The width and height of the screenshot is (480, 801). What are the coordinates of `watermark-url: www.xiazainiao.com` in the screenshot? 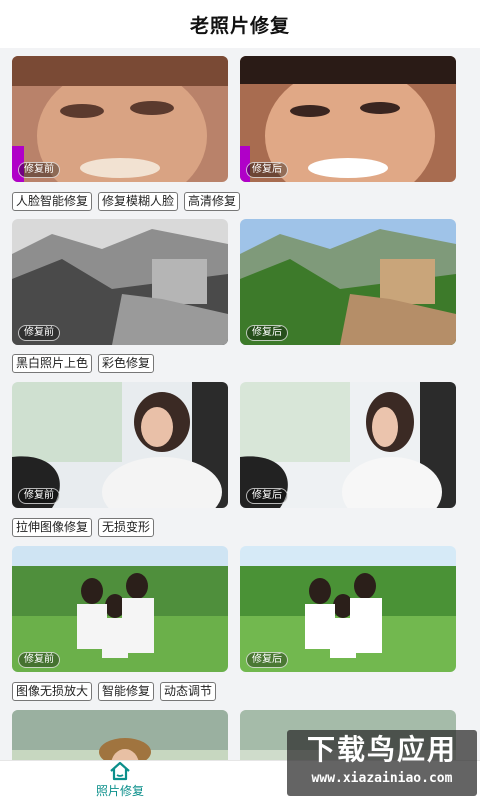 It's located at (382, 778).